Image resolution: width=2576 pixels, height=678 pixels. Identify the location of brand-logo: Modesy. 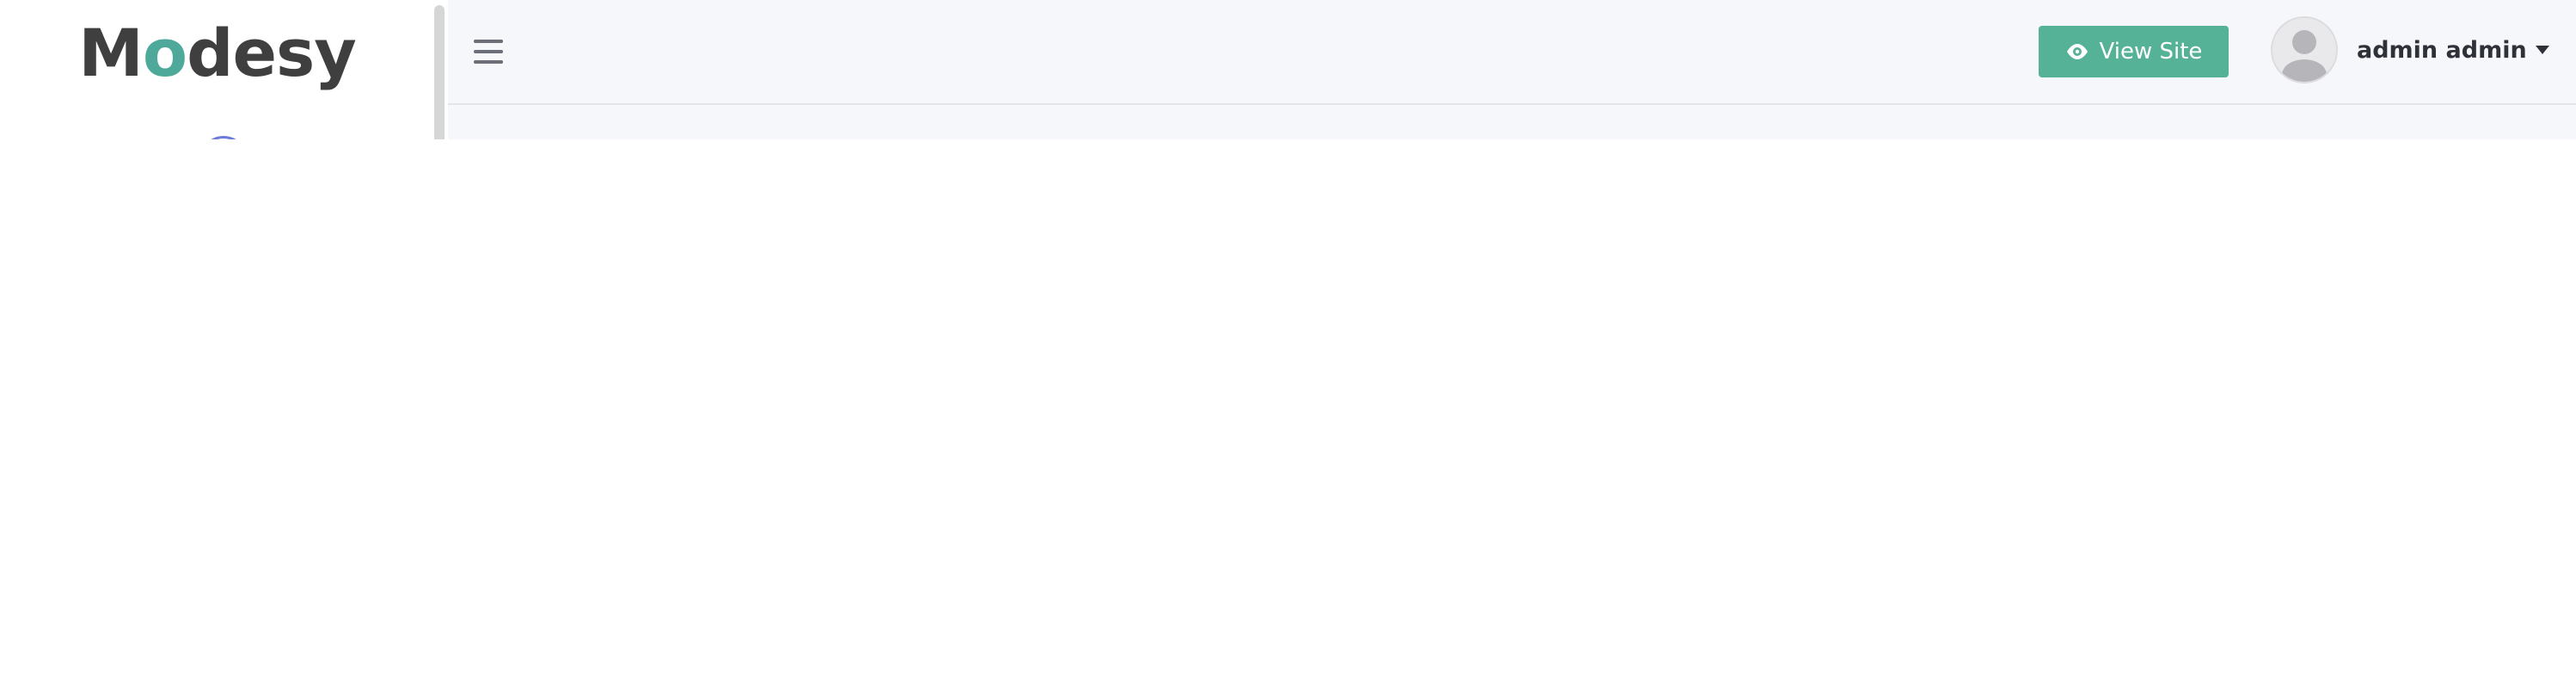
(217, 53).